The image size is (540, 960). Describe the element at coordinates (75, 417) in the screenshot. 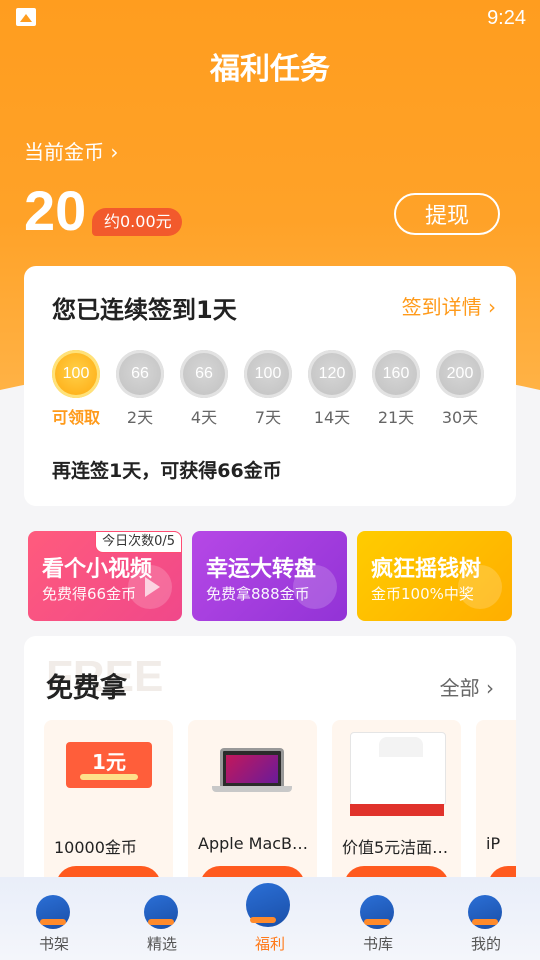

I see `day-label: 可领取` at that location.